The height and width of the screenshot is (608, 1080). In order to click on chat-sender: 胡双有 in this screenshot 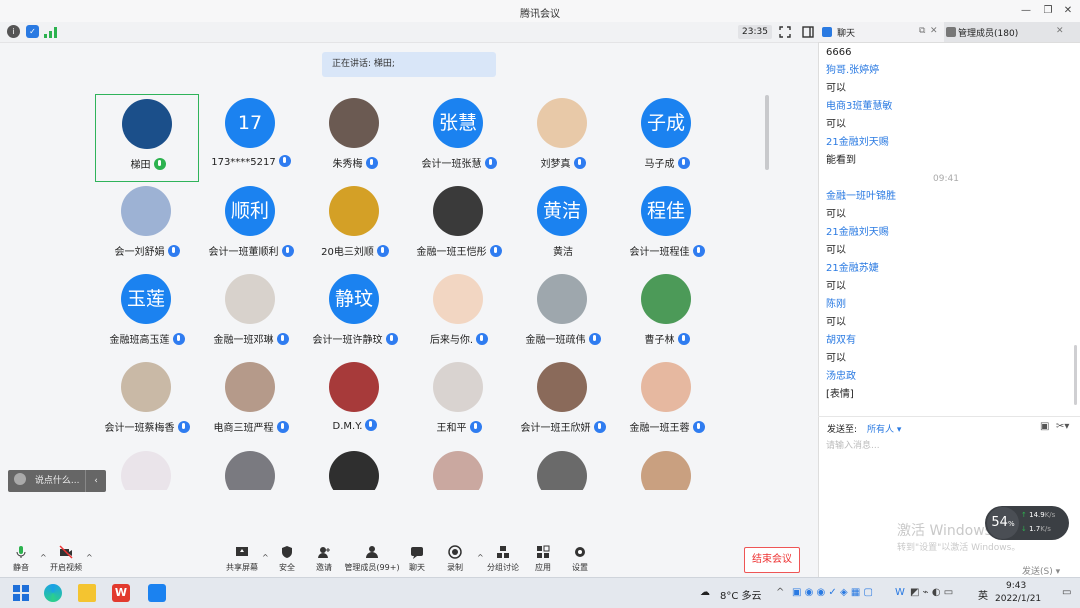, I will do `click(946, 341)`.